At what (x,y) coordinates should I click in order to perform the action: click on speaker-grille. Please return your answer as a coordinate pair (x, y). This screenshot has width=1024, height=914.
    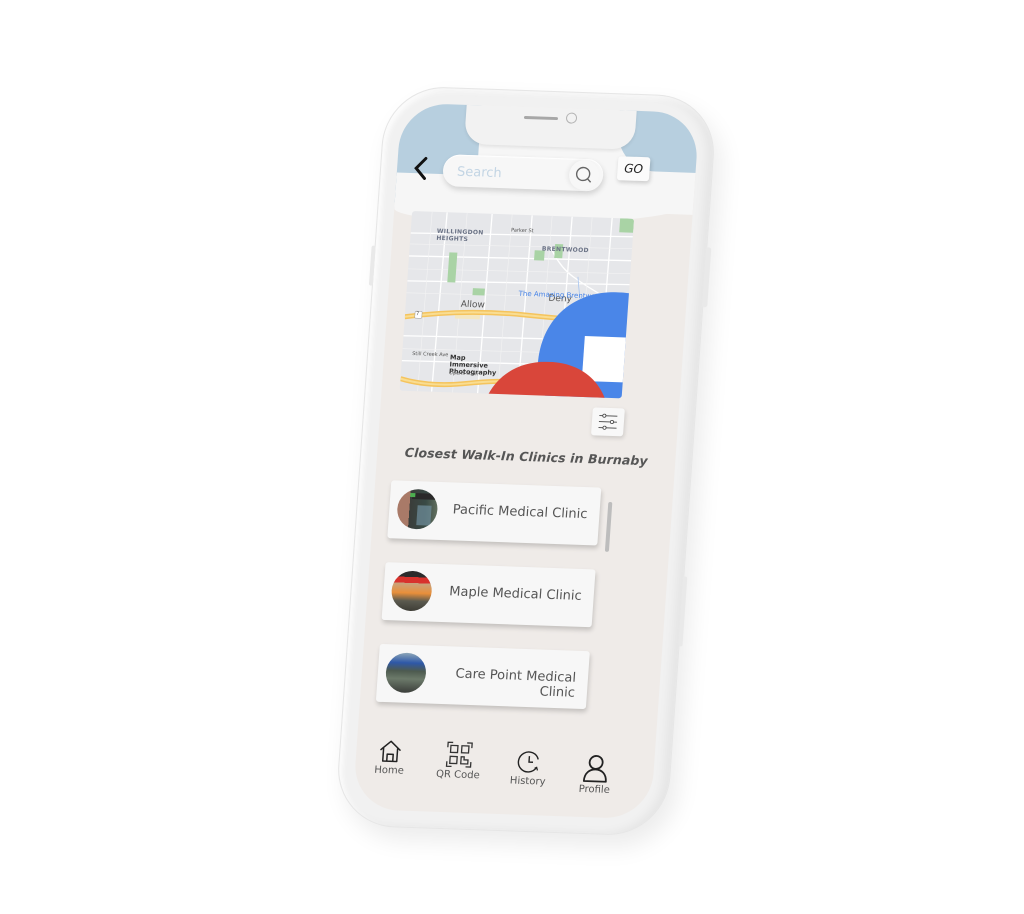
    Looking at the image, I should click on (541, 118).